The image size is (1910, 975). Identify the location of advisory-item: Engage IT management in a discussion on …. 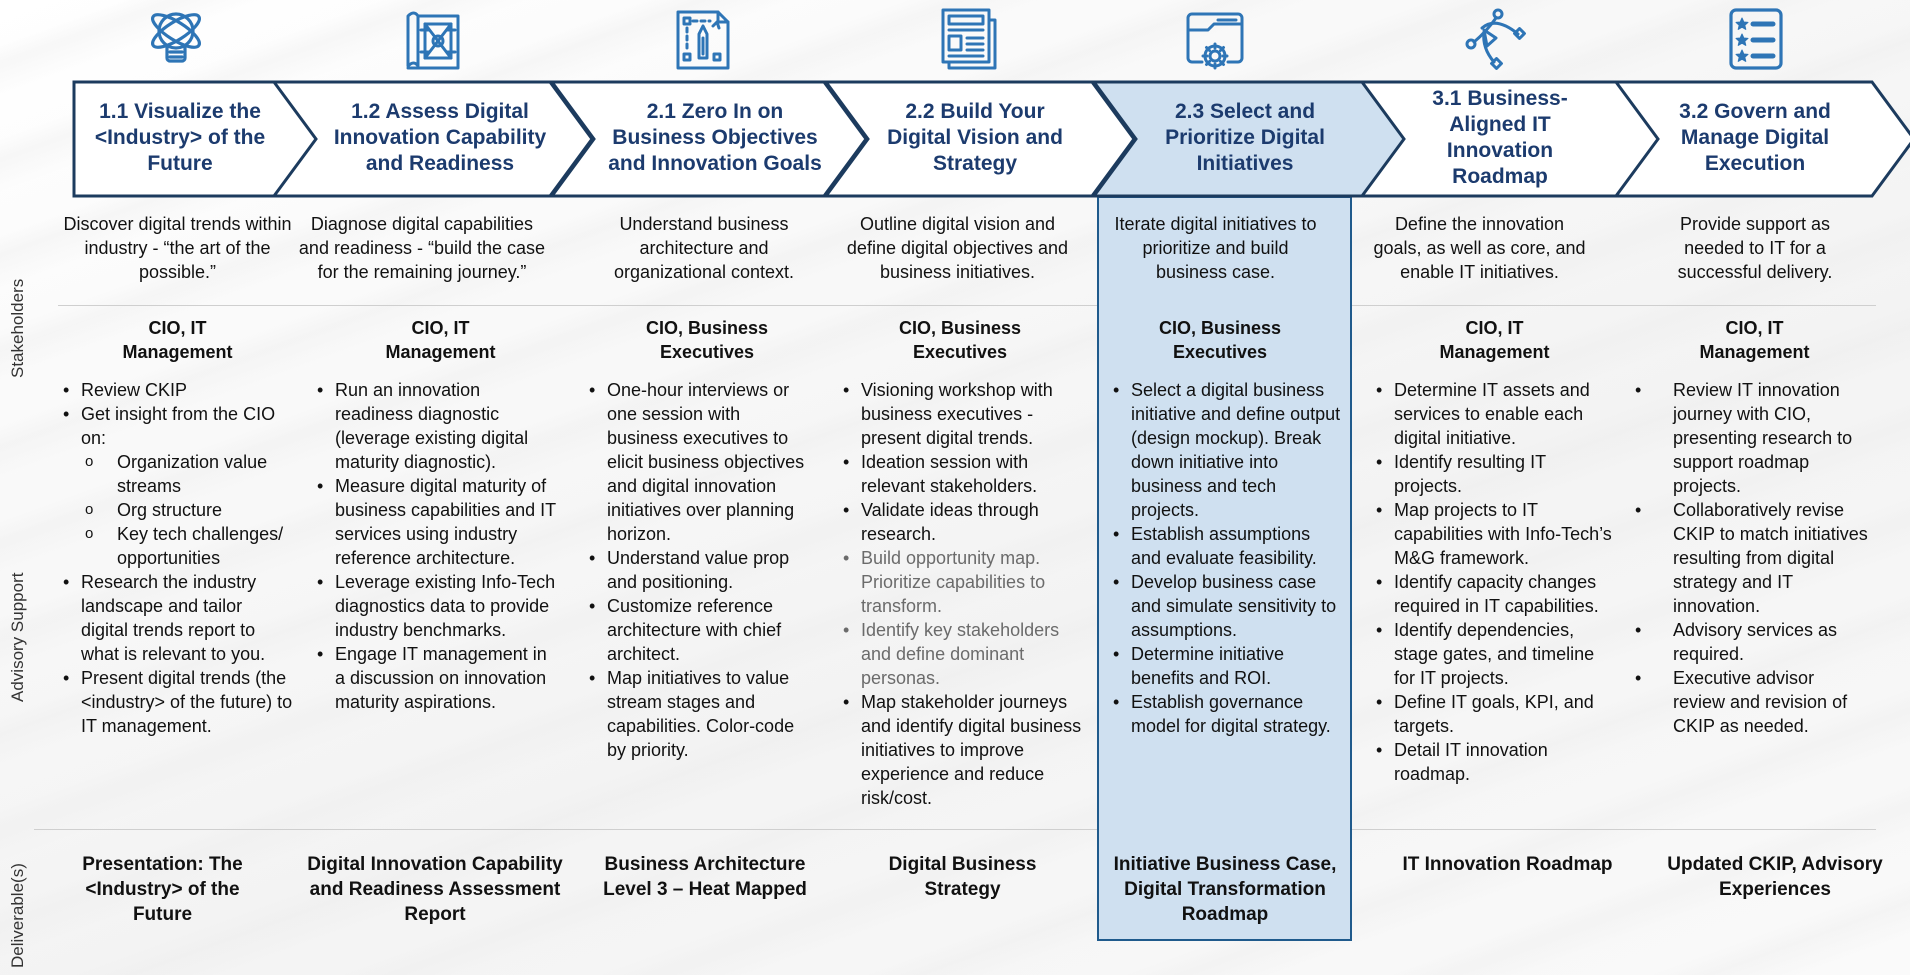
(437, 678).